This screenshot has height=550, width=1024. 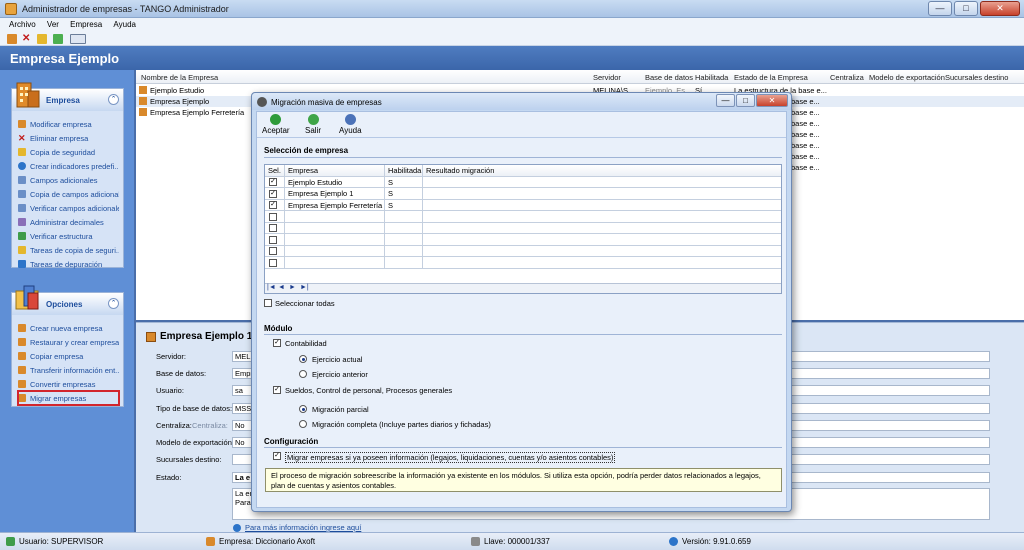 I want to click on contabilidad-checkbox: ✓, so click(x=277, y=343).